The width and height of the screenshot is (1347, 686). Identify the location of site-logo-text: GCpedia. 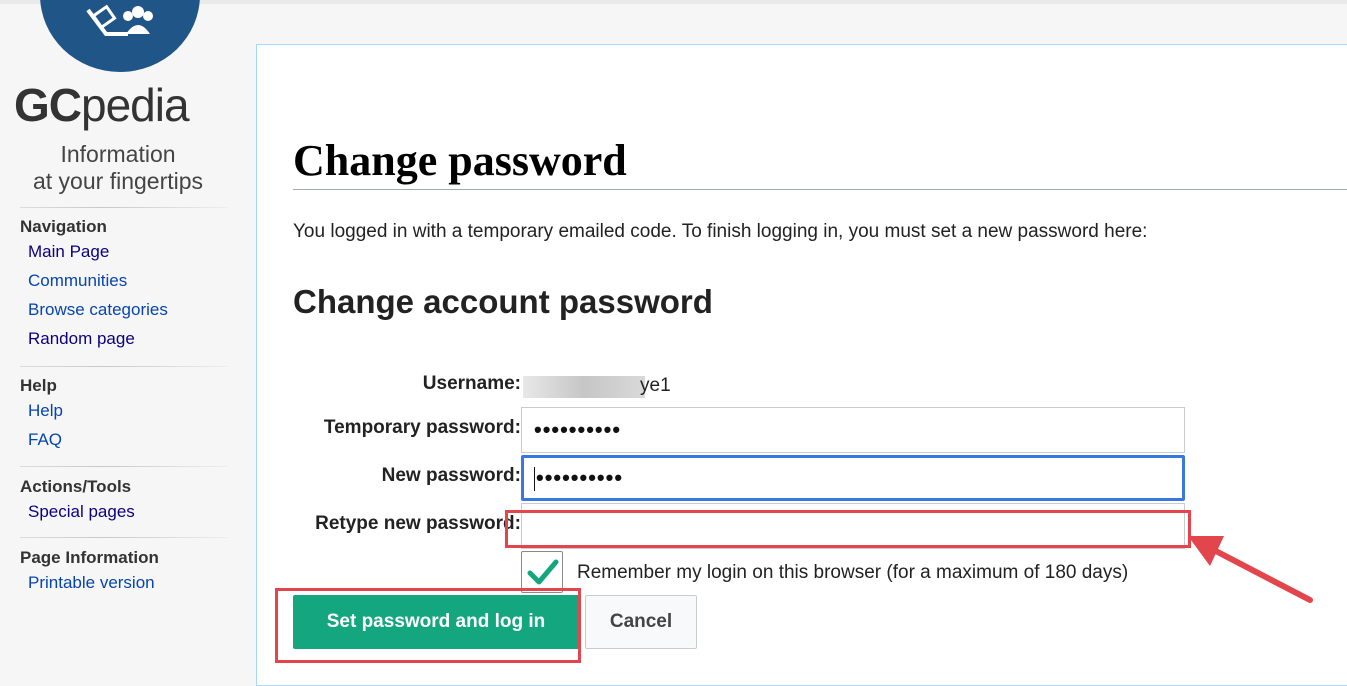
(102, 105).